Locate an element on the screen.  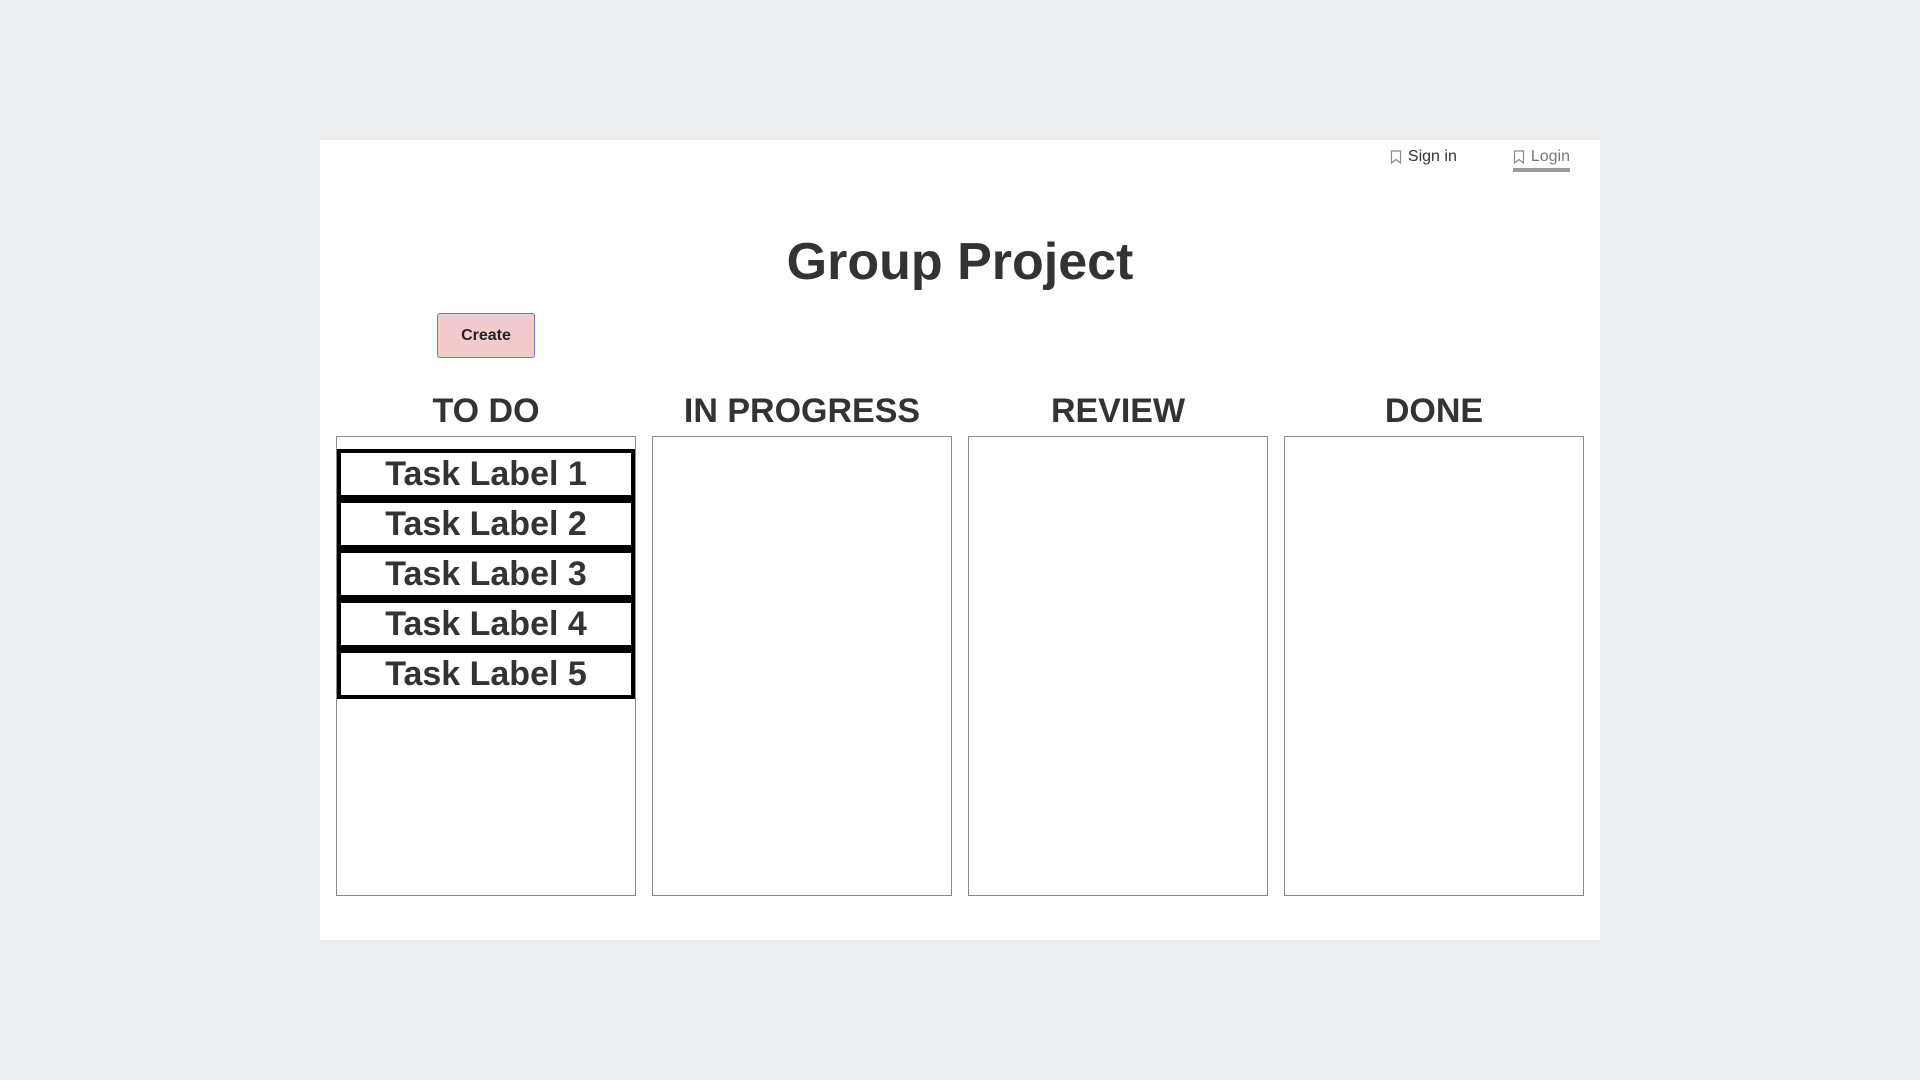
column-review: REVIEW is located at coordinates (1118, 643).